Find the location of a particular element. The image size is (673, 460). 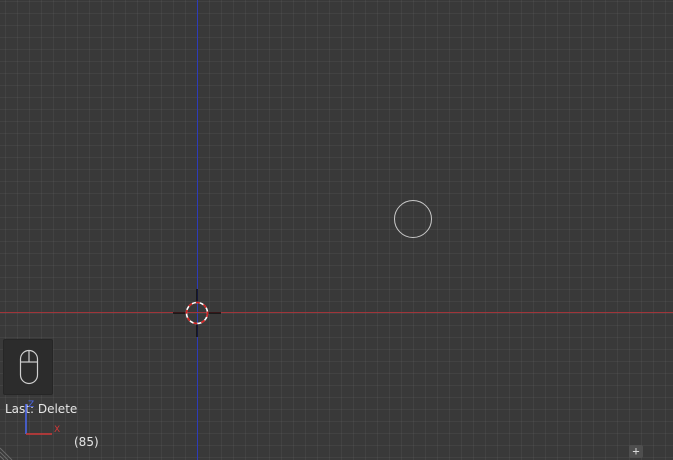

z-axis-line is located at coordinates (197, 230).